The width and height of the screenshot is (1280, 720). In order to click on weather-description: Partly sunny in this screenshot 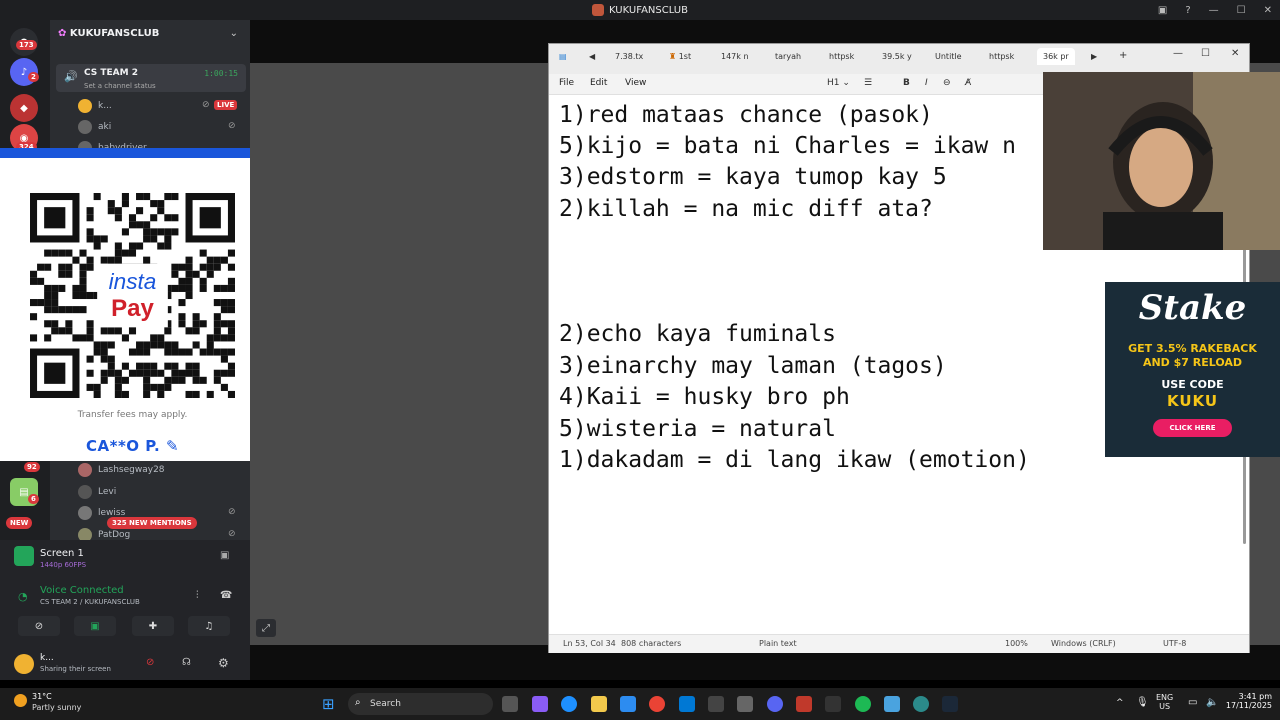, I will do `click(57, 707)`.